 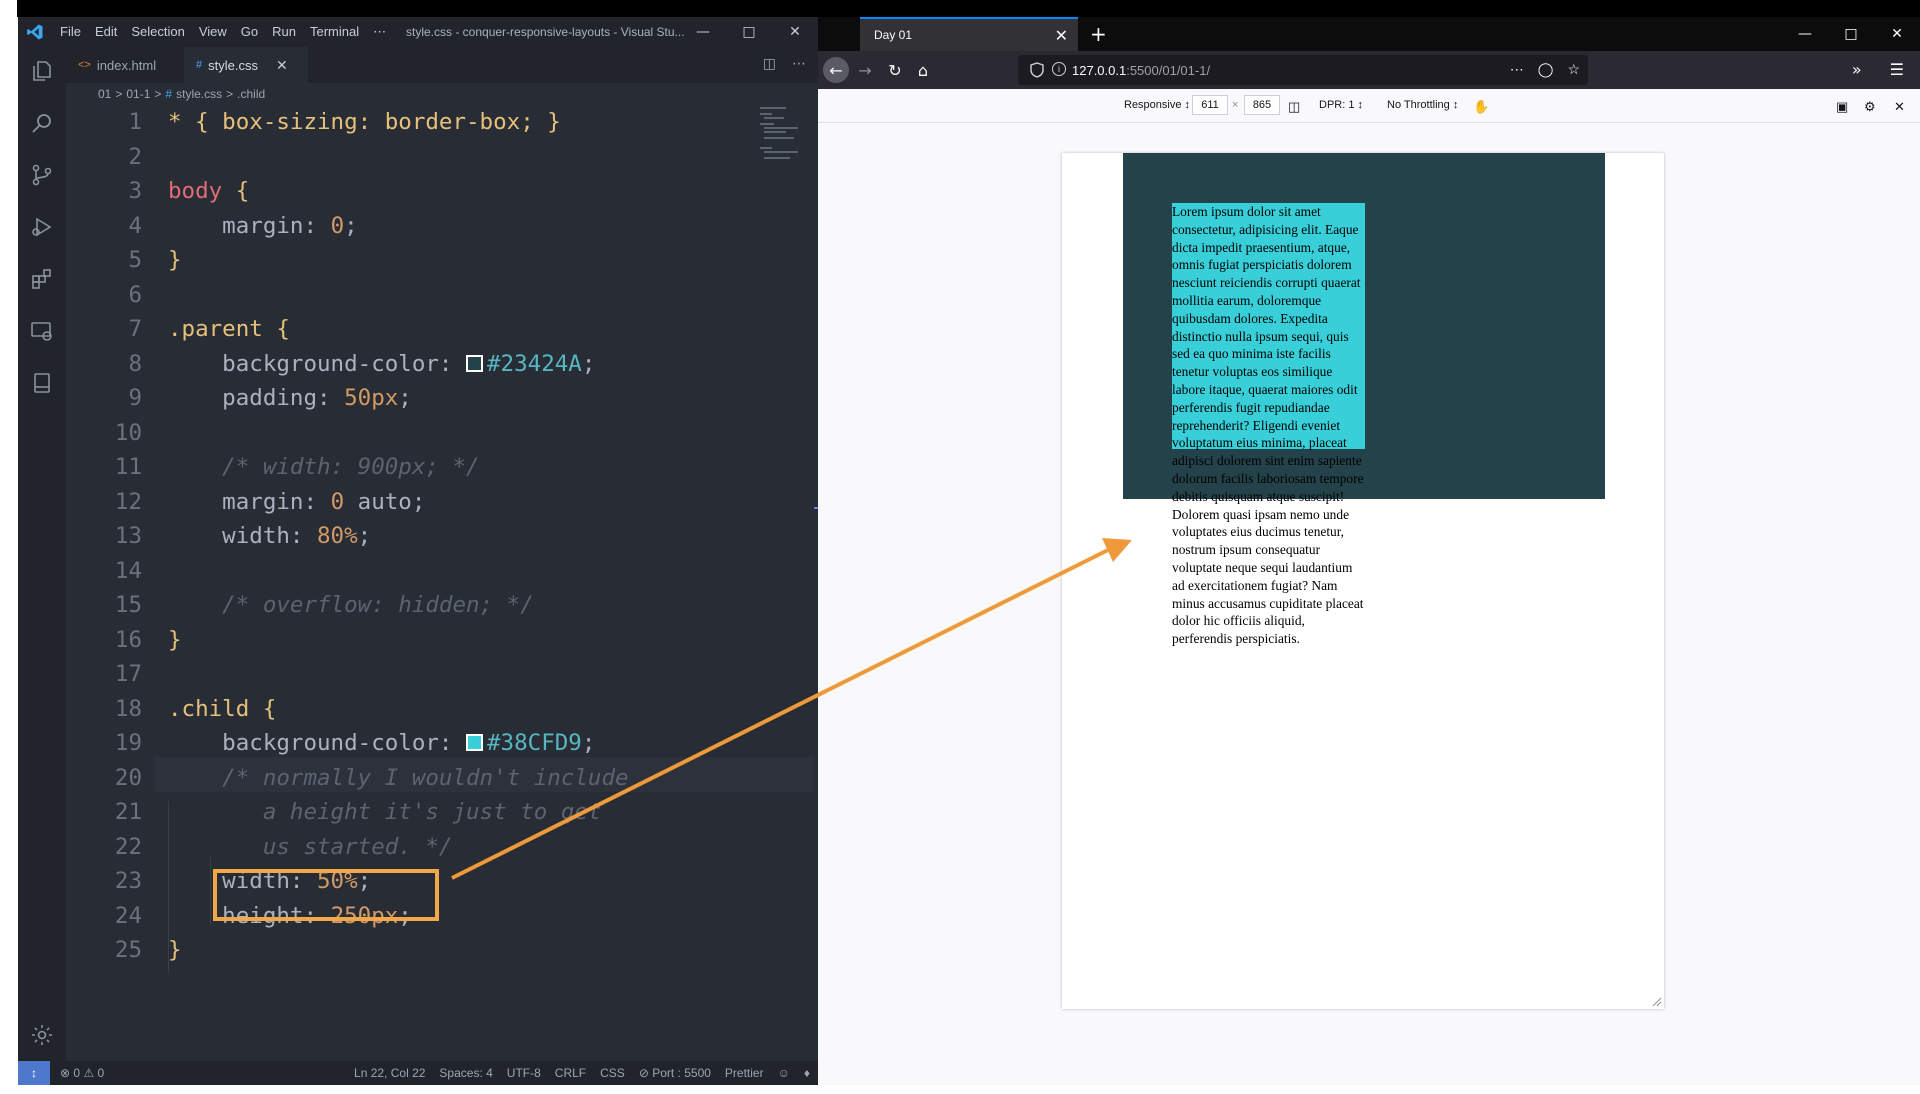 I want to click on code-token: *, so click(x=175, y=122).